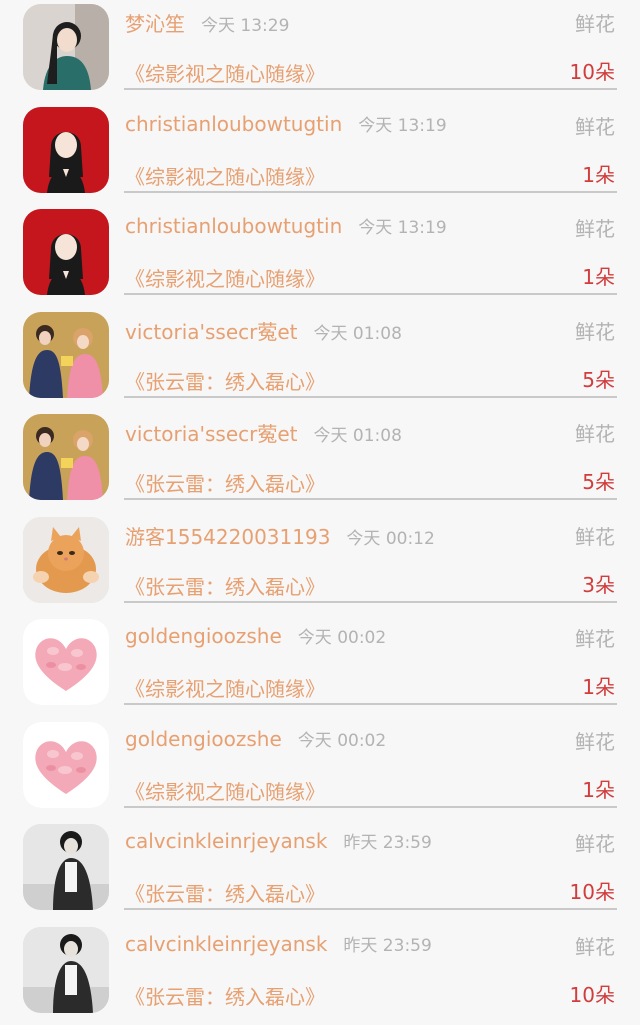 This screenshot has width=640, height=1025. Describe the element at coordinates (598, 583) in the screenshot. I see `gift-count: 3朵` at that location.